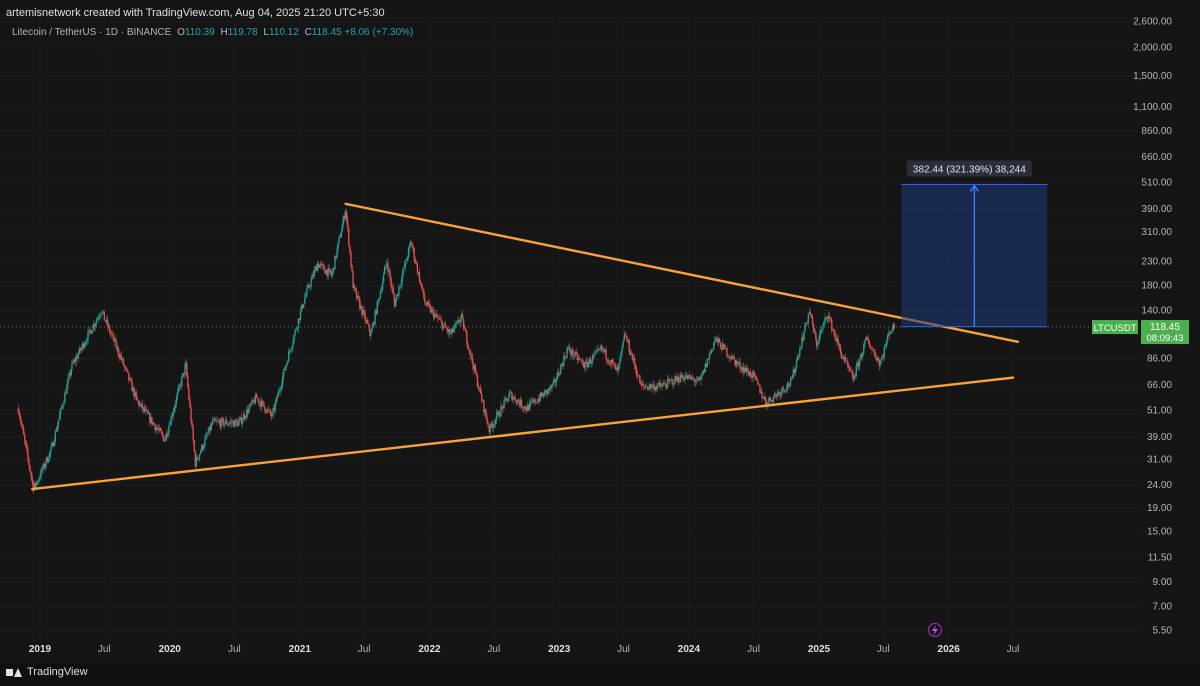 The width and height of the screenshot is (1200, 686). Describe the element at coordinates (170, 649) in the screenshot. I see `x-tick-label: 2020` at that location.